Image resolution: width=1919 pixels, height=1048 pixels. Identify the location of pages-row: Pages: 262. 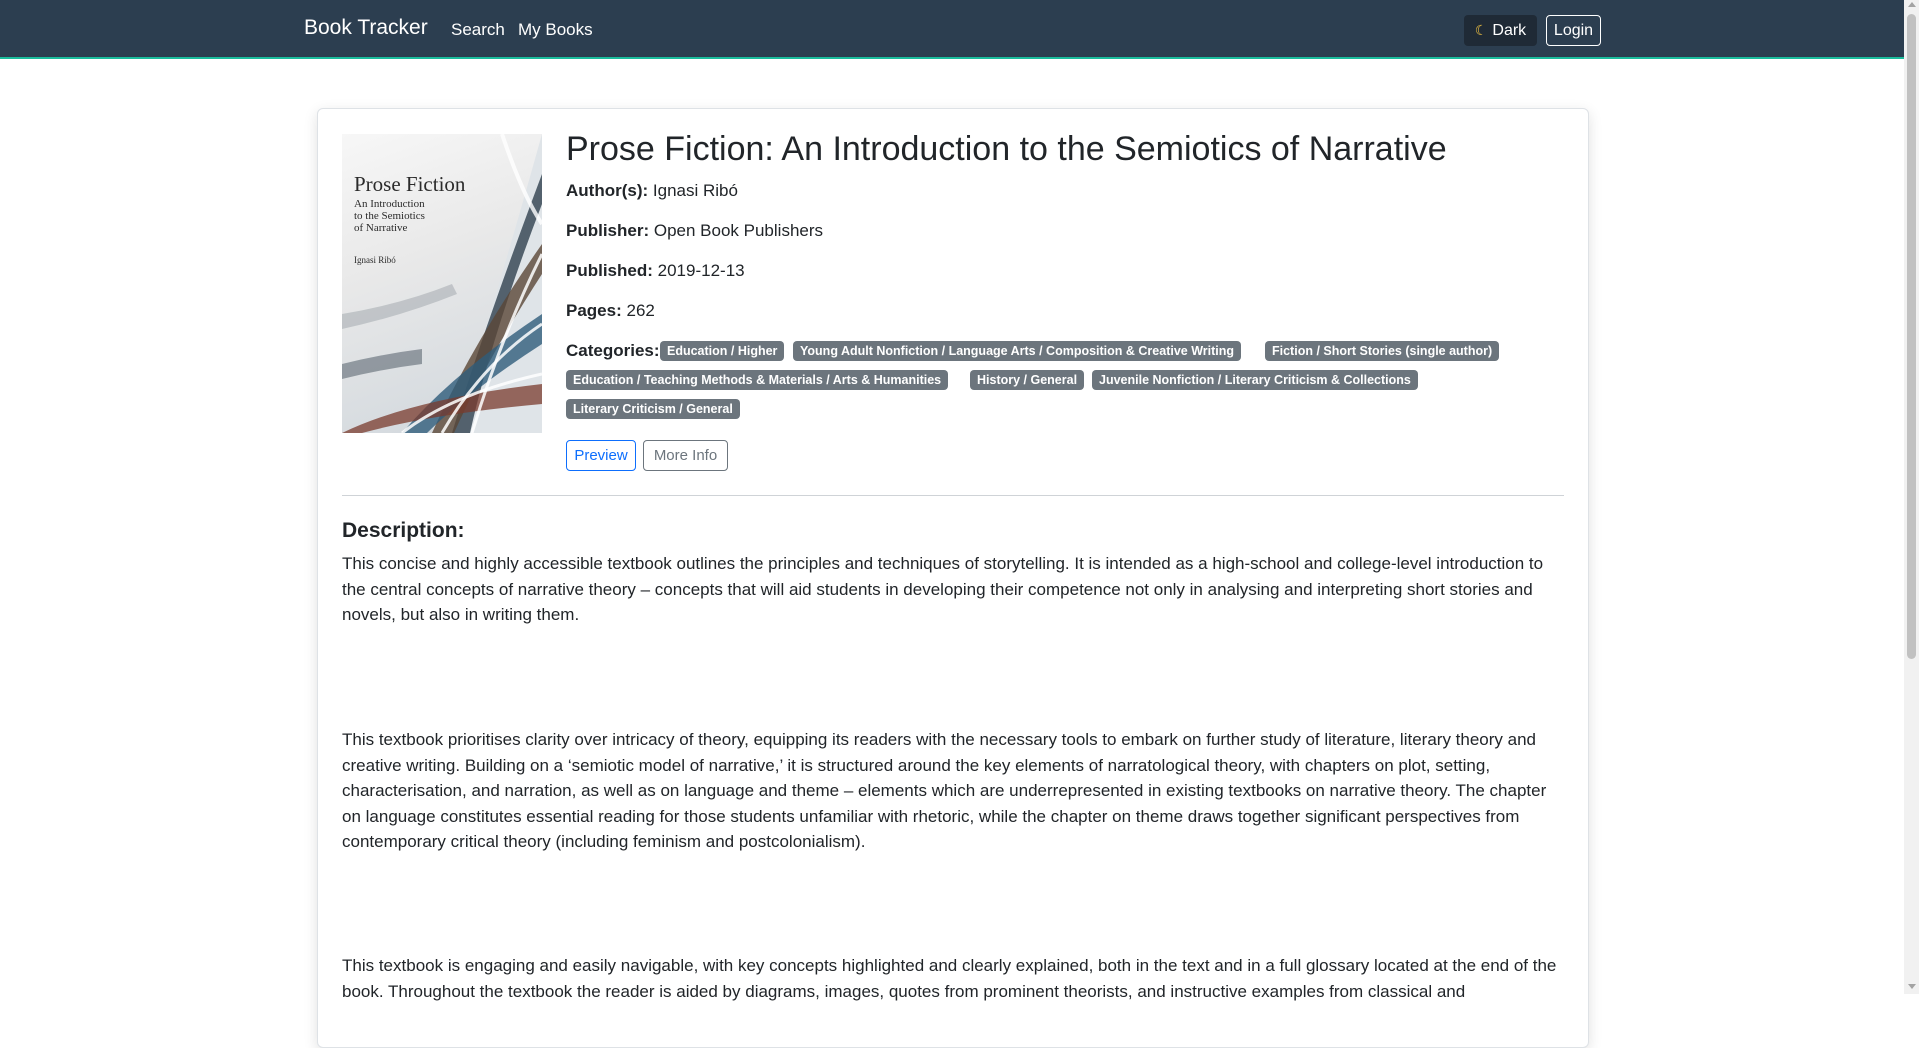
(610, 311).